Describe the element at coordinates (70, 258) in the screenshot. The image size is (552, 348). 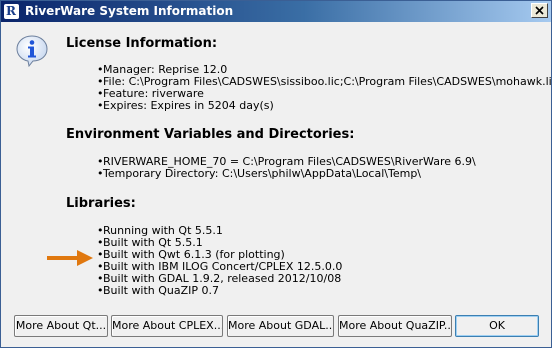
I see `orange-arrow-icon` at that location.